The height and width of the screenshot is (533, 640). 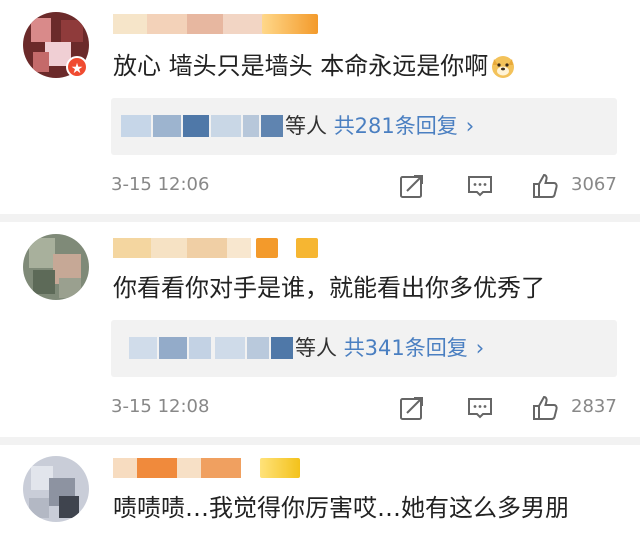 I want to click on dog-face-emoji, so click(x=503, y=67).